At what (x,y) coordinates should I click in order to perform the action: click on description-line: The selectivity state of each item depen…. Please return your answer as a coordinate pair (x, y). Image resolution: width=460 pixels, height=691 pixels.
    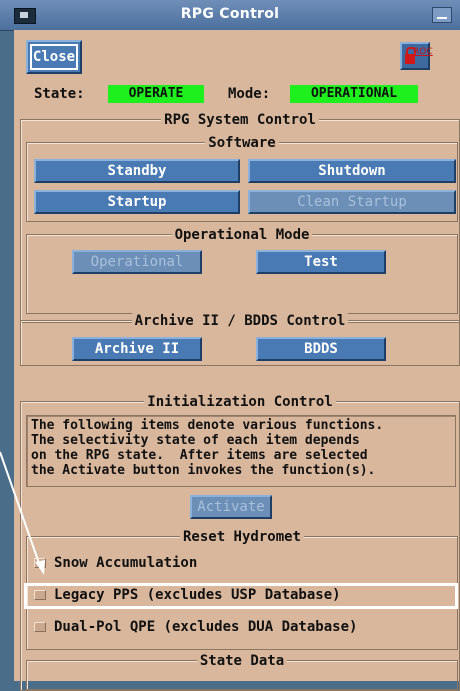
    Looking at the image, I should click on (195, 440).